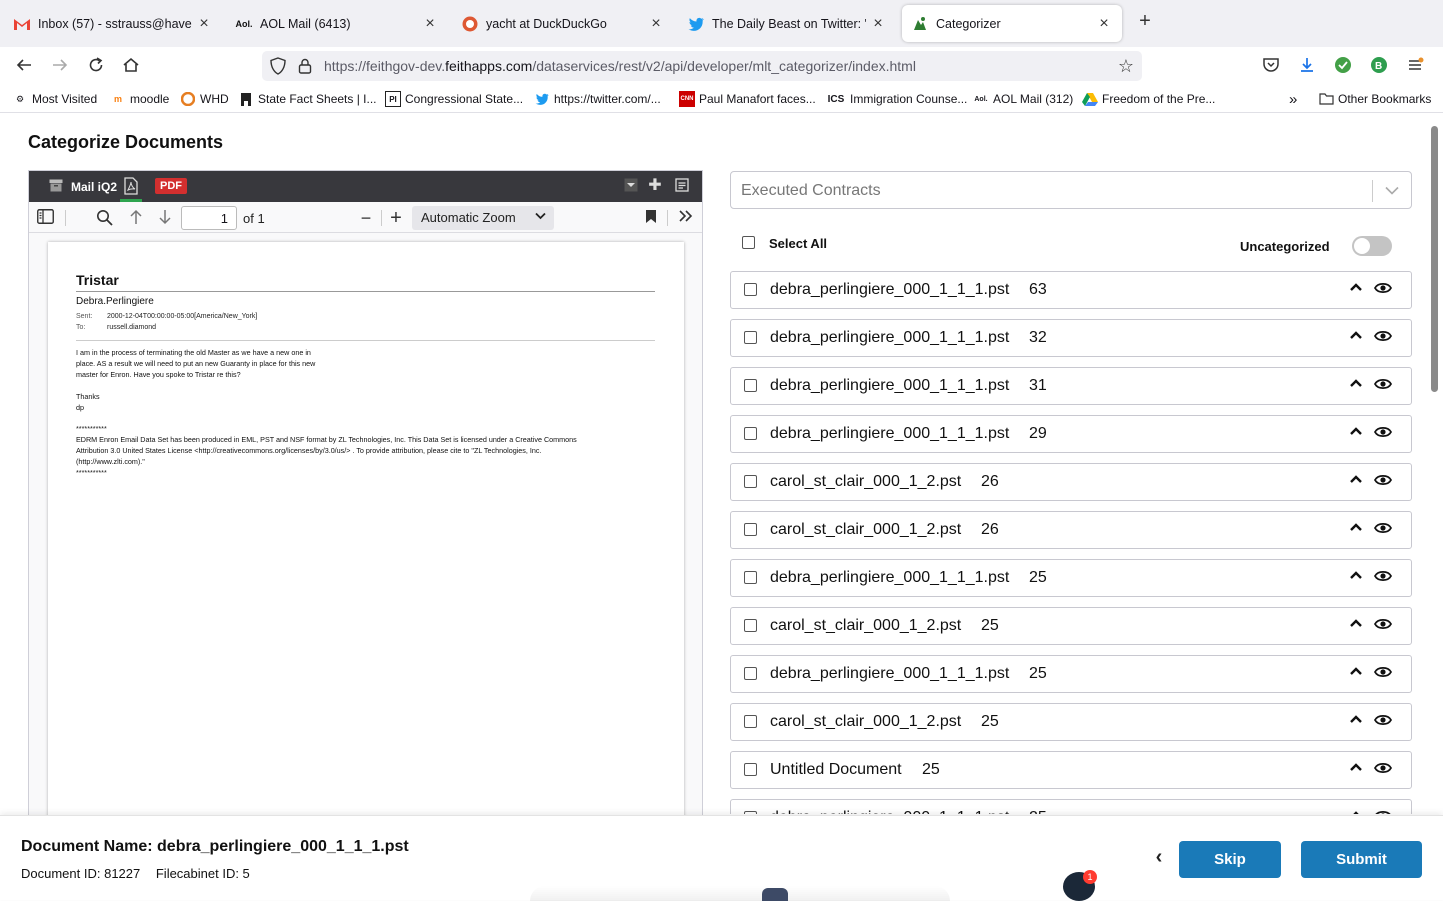 The image size is (1443, 901). Describe the element at coordinates (305, 66) in the screenshot. I see `lock-icon` at that location.